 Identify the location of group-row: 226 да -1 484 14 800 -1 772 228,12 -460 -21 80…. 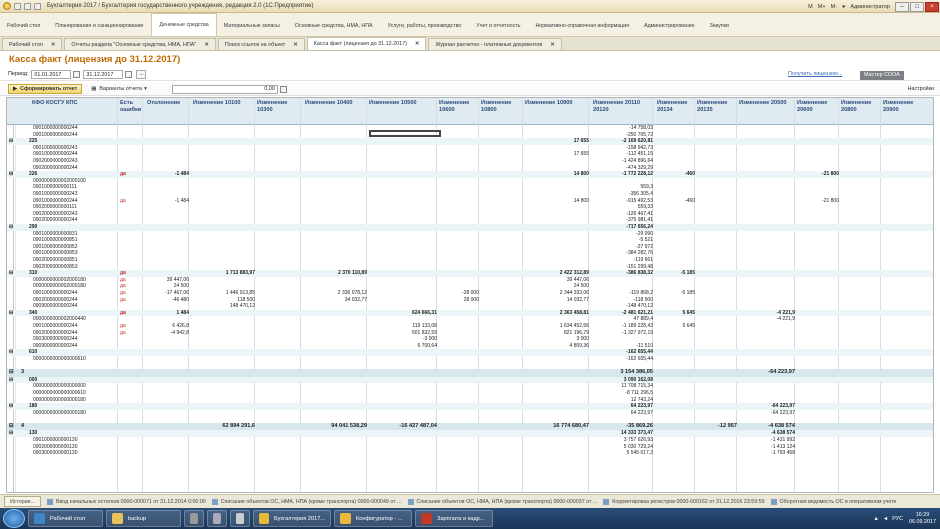
(470, 174).